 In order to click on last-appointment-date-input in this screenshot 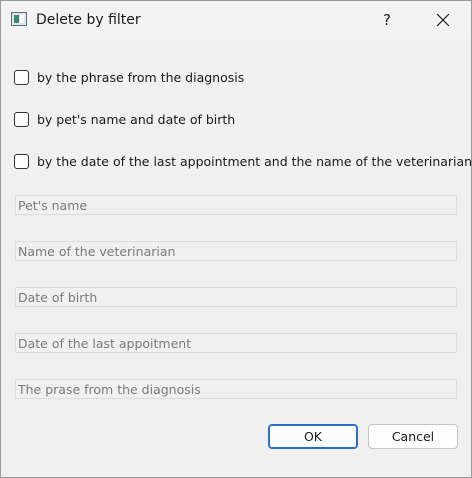, I will do `click(236, 343)`.